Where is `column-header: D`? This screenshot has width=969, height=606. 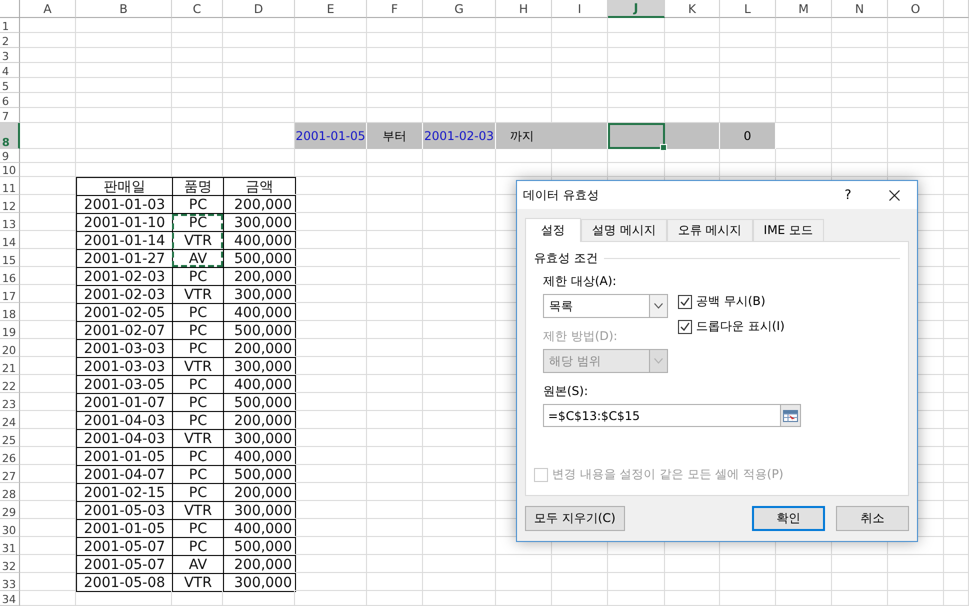
column-header: D is located at coordinates (259, 9).